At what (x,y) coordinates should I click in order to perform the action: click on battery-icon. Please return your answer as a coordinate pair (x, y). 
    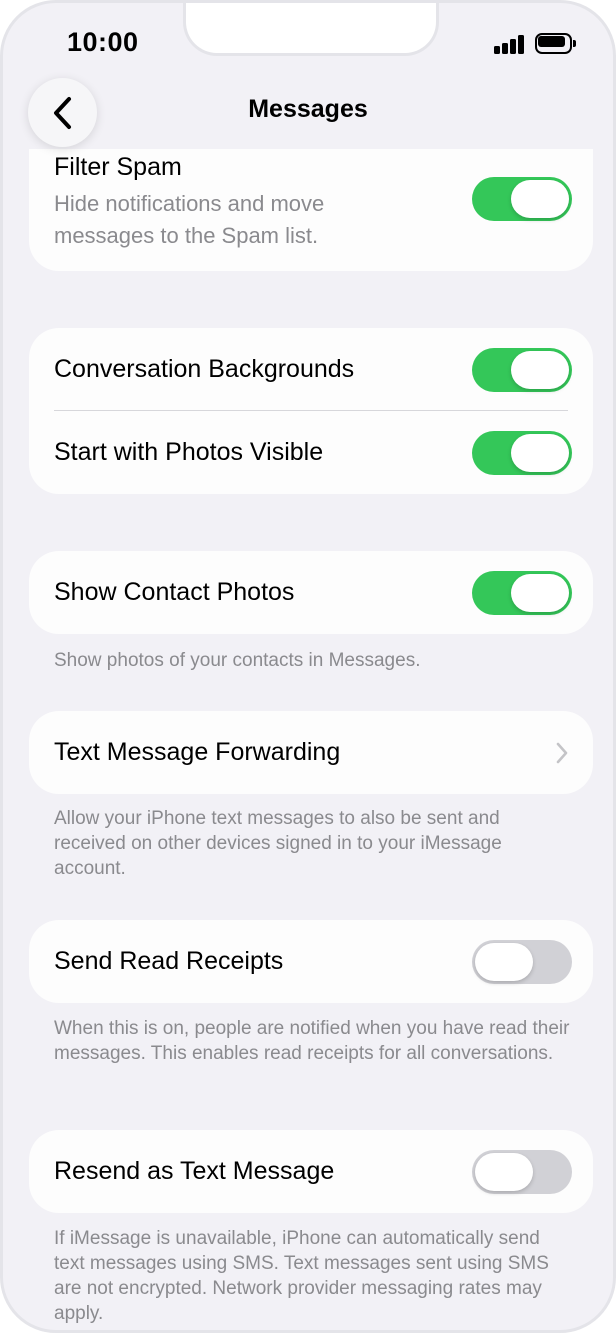
    Looking at the image, I should click on (556, 43).